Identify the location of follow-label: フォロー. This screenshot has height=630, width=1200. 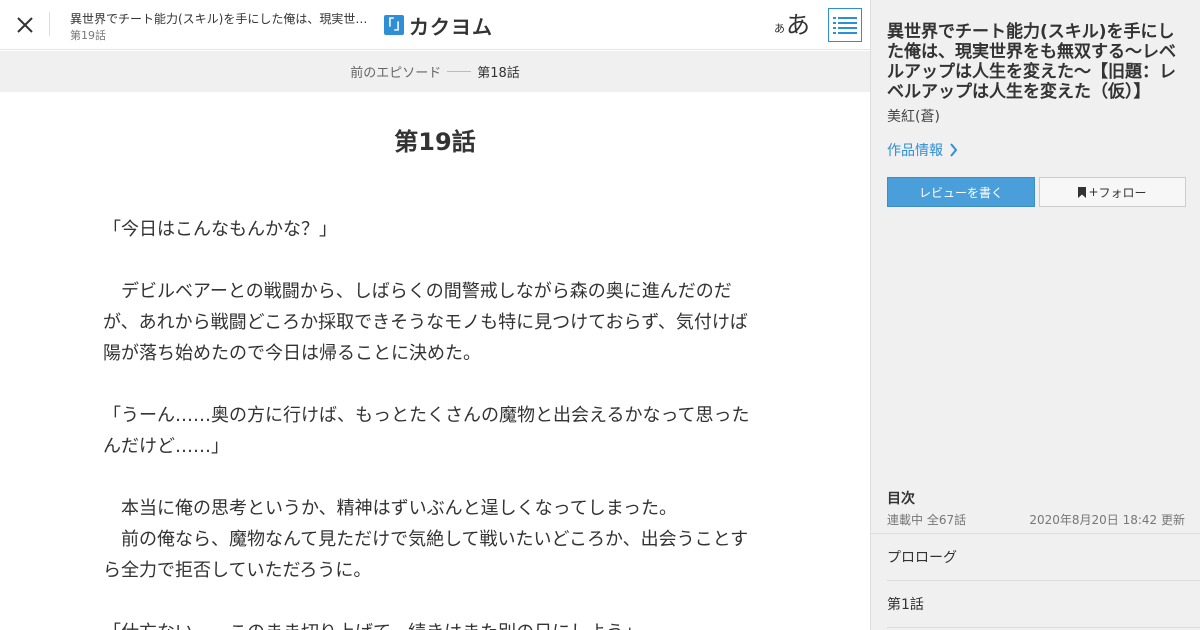
(1122, 192).